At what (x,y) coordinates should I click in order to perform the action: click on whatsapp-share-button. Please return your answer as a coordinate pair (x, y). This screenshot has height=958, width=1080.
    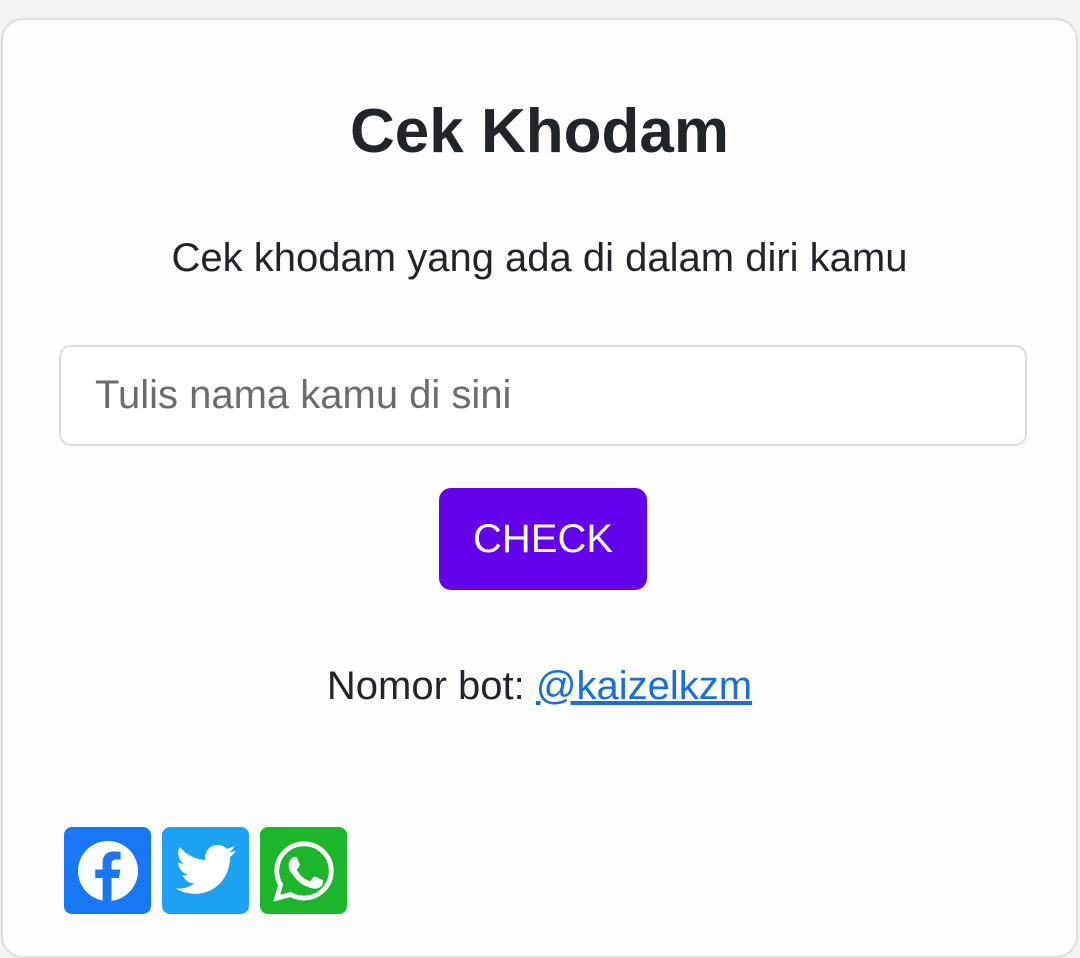
    Looking at the image, I should click on (303, 870).